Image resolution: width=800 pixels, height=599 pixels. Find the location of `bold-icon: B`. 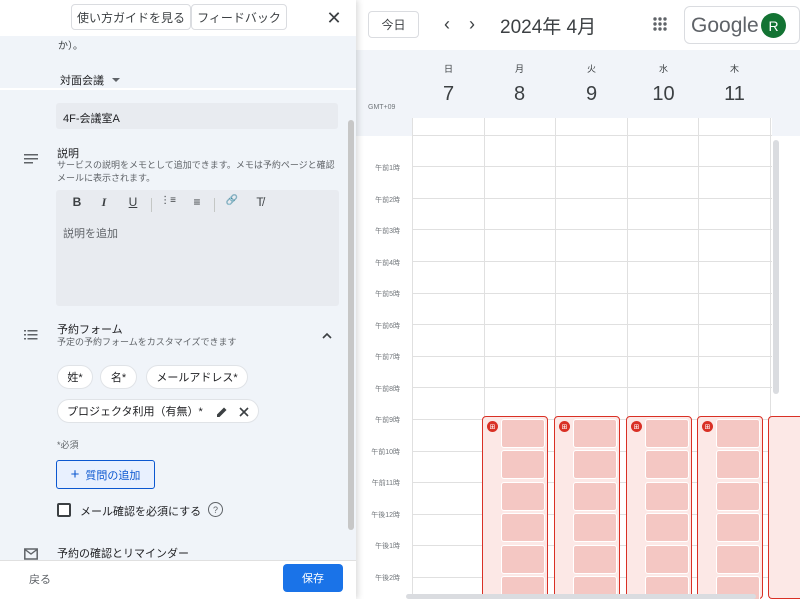

bold-icon: B is located at coordinates (77, 202).